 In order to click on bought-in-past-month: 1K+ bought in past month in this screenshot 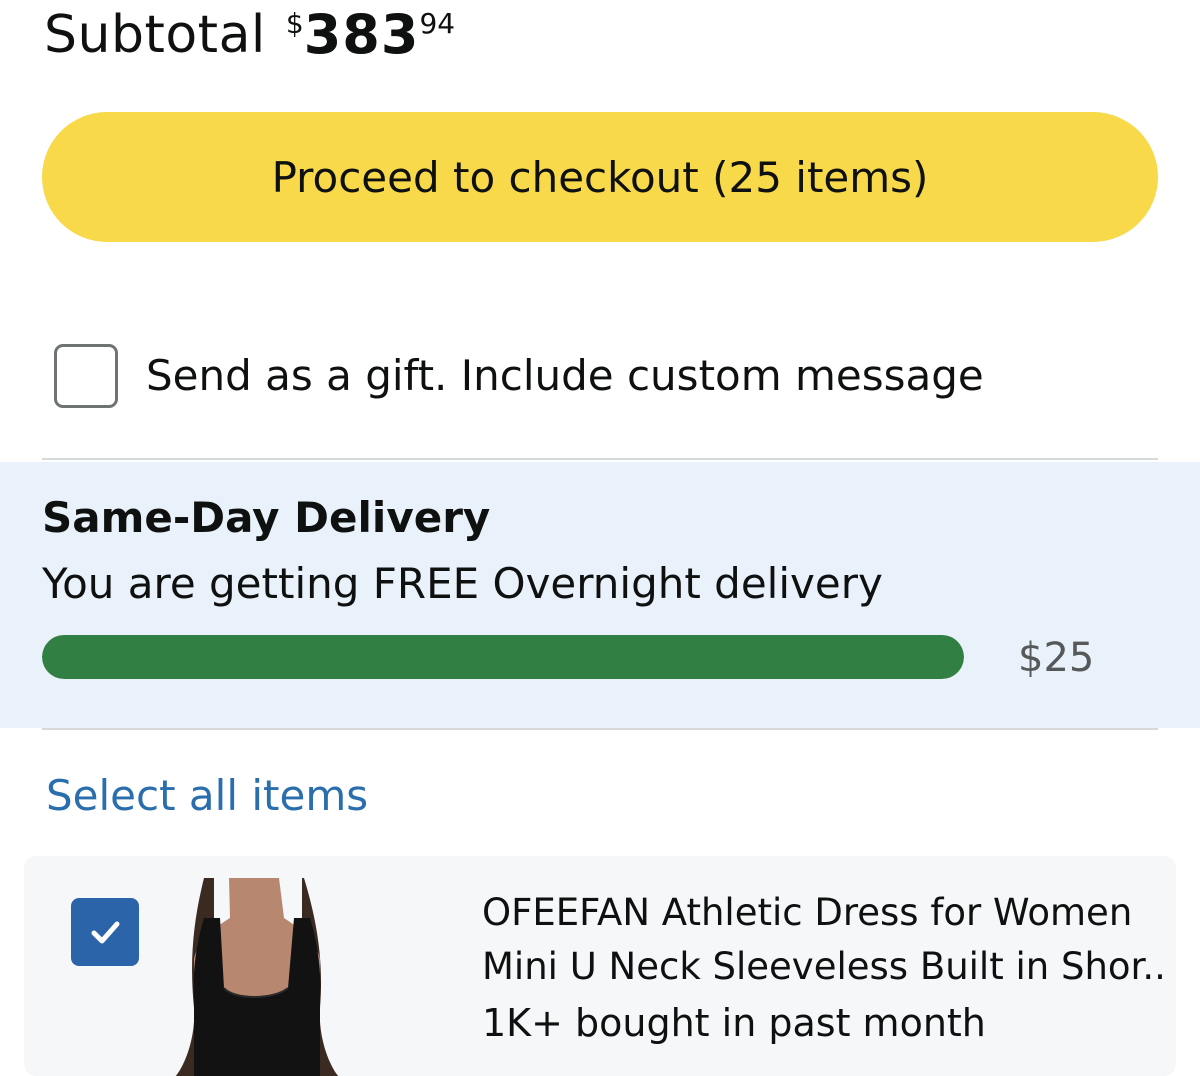, I will do `click(734, 1023)`.